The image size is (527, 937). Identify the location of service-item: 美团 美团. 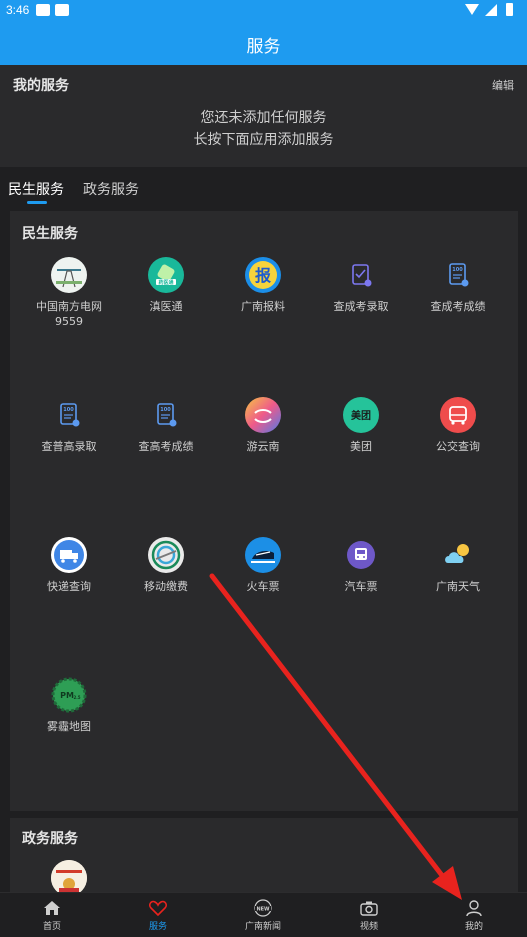
(361, 425).